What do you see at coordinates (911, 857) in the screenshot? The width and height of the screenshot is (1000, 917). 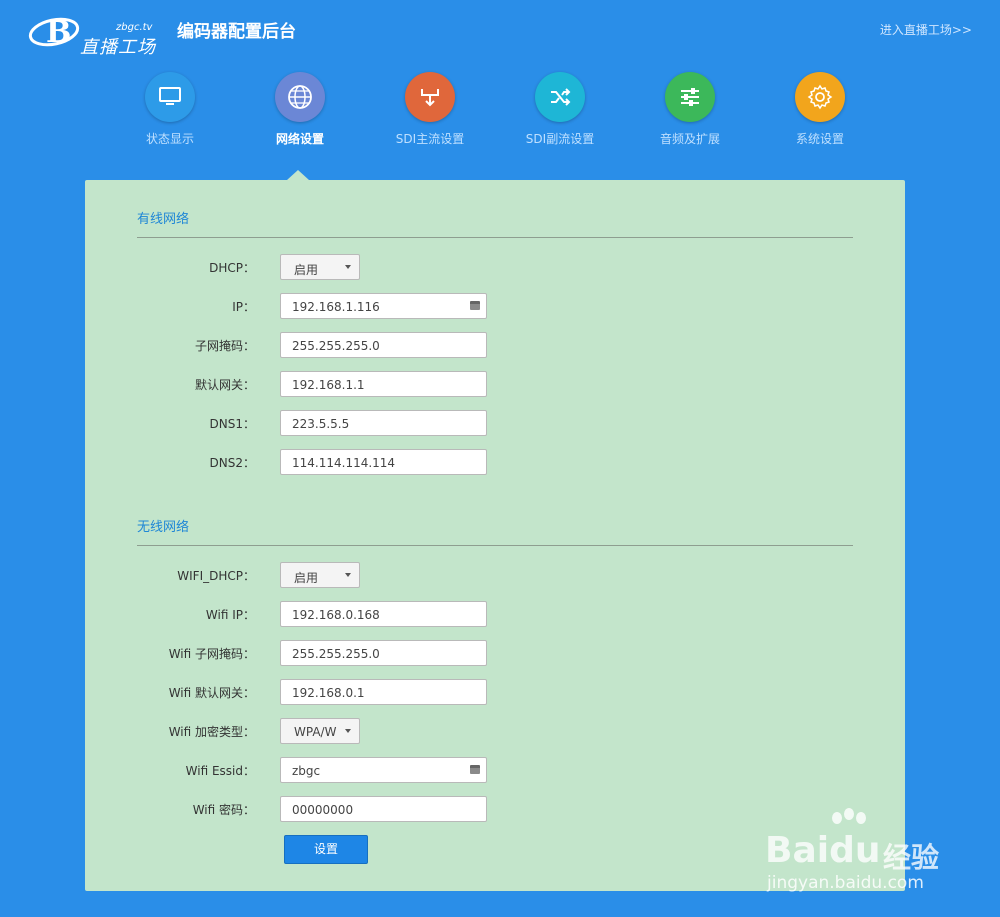 I see `watermark-cn: 经验` at bounding box center [911, 857].